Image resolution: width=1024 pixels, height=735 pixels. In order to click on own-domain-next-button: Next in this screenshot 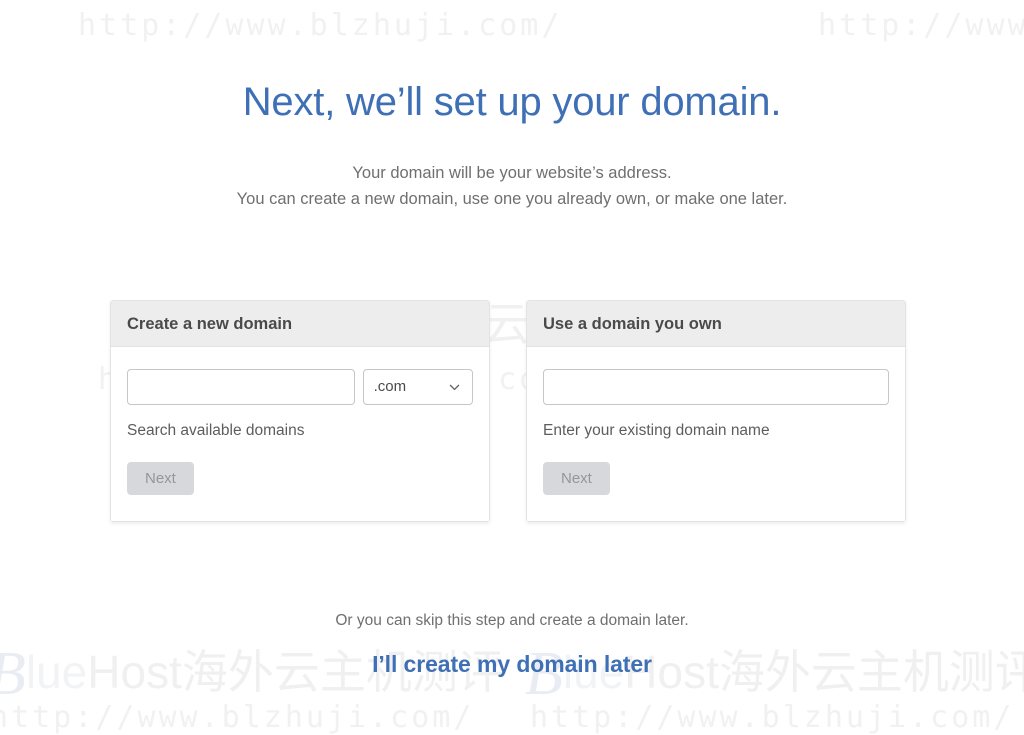, I will do `click(576, 479)`.